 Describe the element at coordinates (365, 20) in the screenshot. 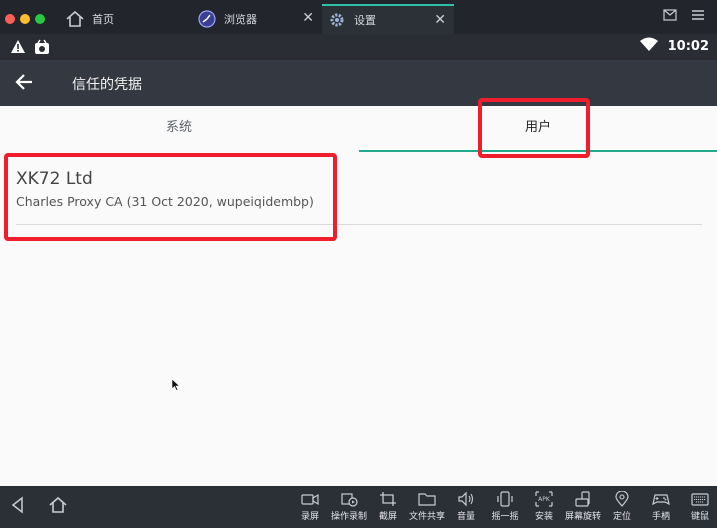

I see `emulator-tab-label: 设置` at that location.